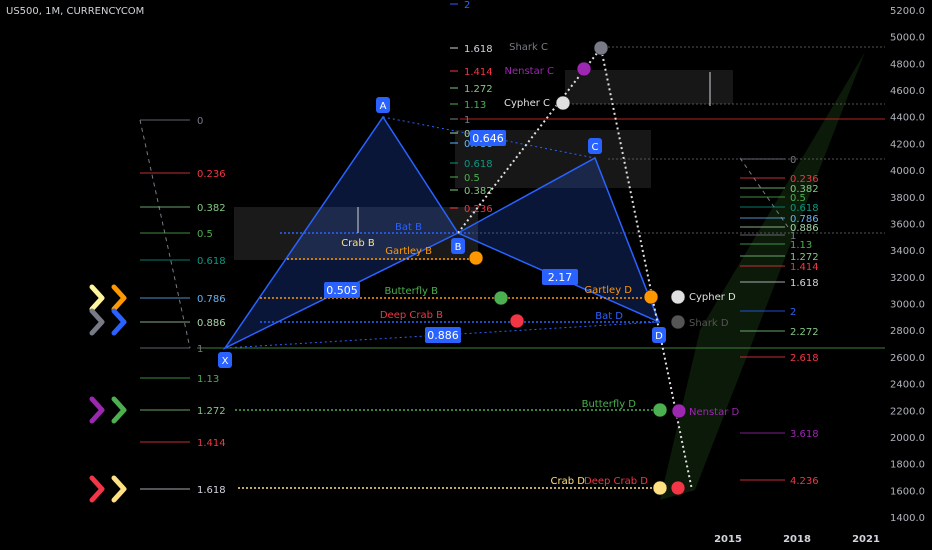 The image size is (932, 550). What do you see at coordinates (907, 224) in the screenshot?
I see `y-tick-label: 3600.0` at bounding box center [907, 224].